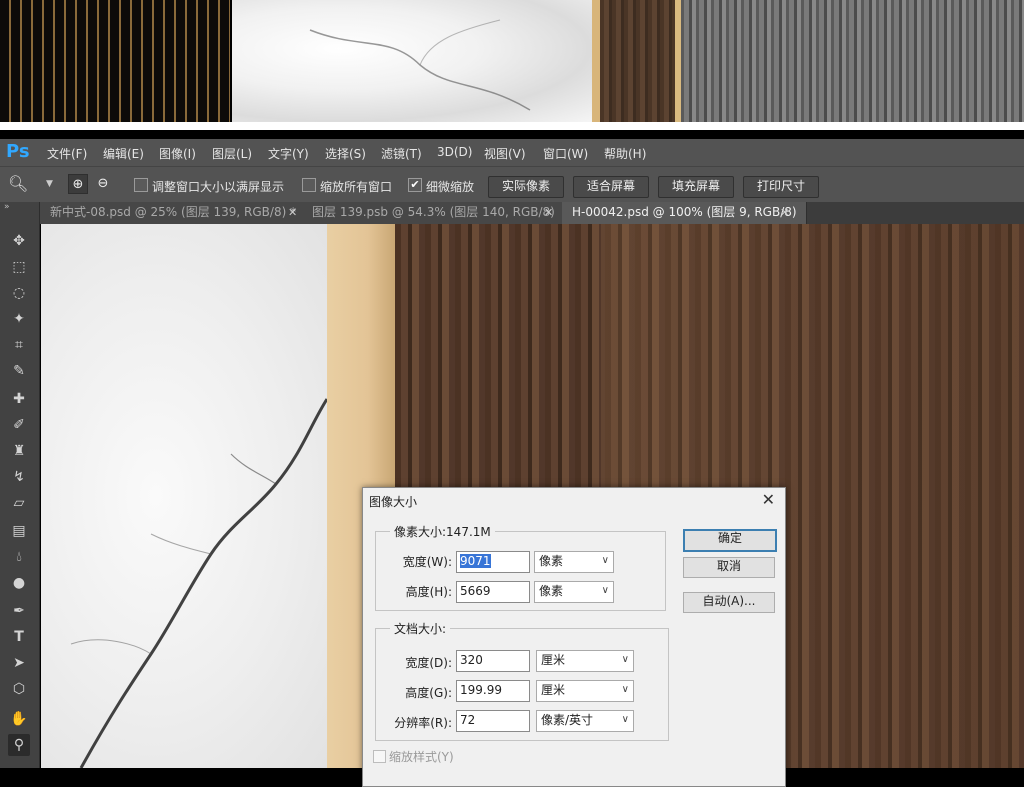 The width and height of the screenshot is (1024, 787). Describe the element at coordinates (19, 531) in the screenshot. I see `gradient-tool-icon: ▤` at that location.